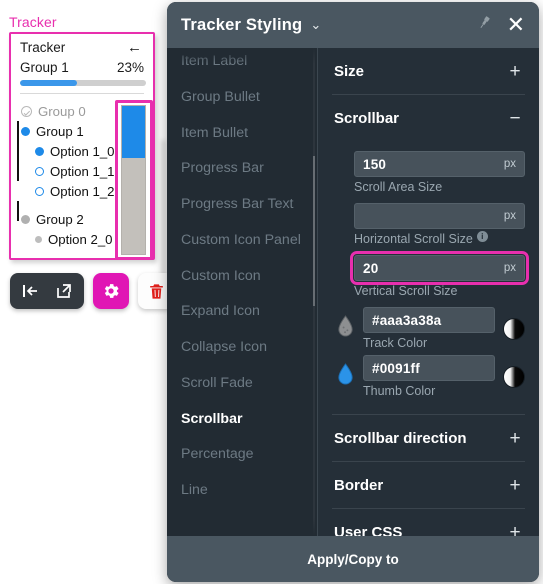  I want to click on section-scrollbar-direction-expand-icon: +, so click(515, 438).